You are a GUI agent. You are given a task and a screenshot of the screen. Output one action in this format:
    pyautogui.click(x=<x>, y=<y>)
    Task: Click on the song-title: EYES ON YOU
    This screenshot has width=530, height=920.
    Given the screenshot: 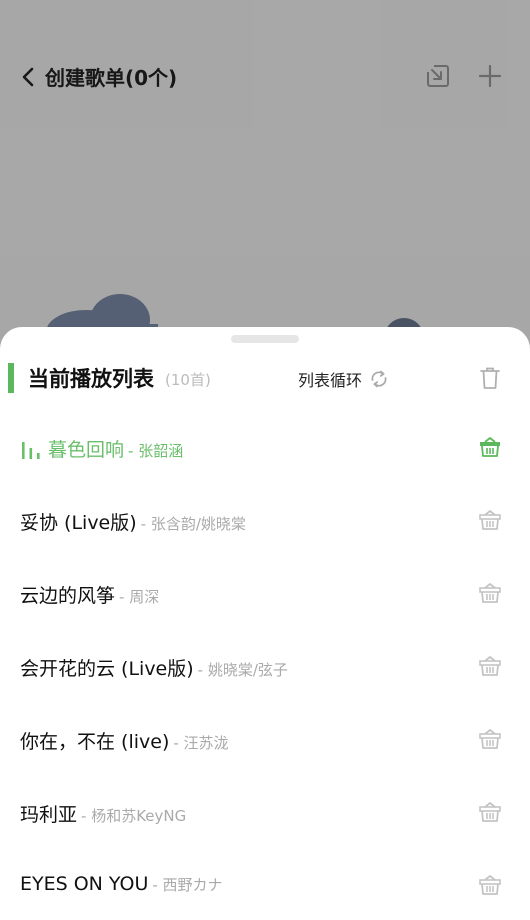 What is the action you would take?
    pyautogui.click(x=84, y=884)
    